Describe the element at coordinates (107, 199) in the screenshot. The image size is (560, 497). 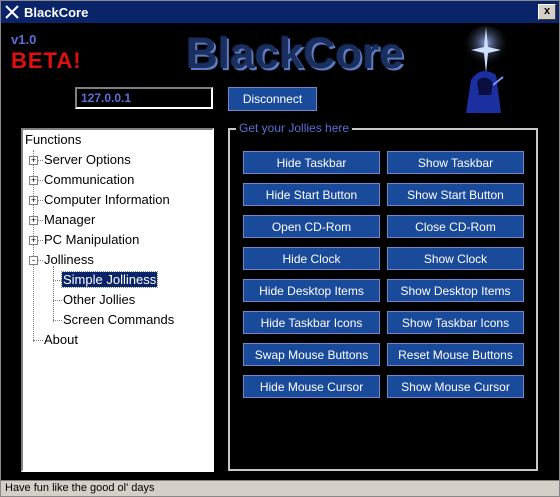
I see `tree-item-computer-information: Computer Information` at that location.